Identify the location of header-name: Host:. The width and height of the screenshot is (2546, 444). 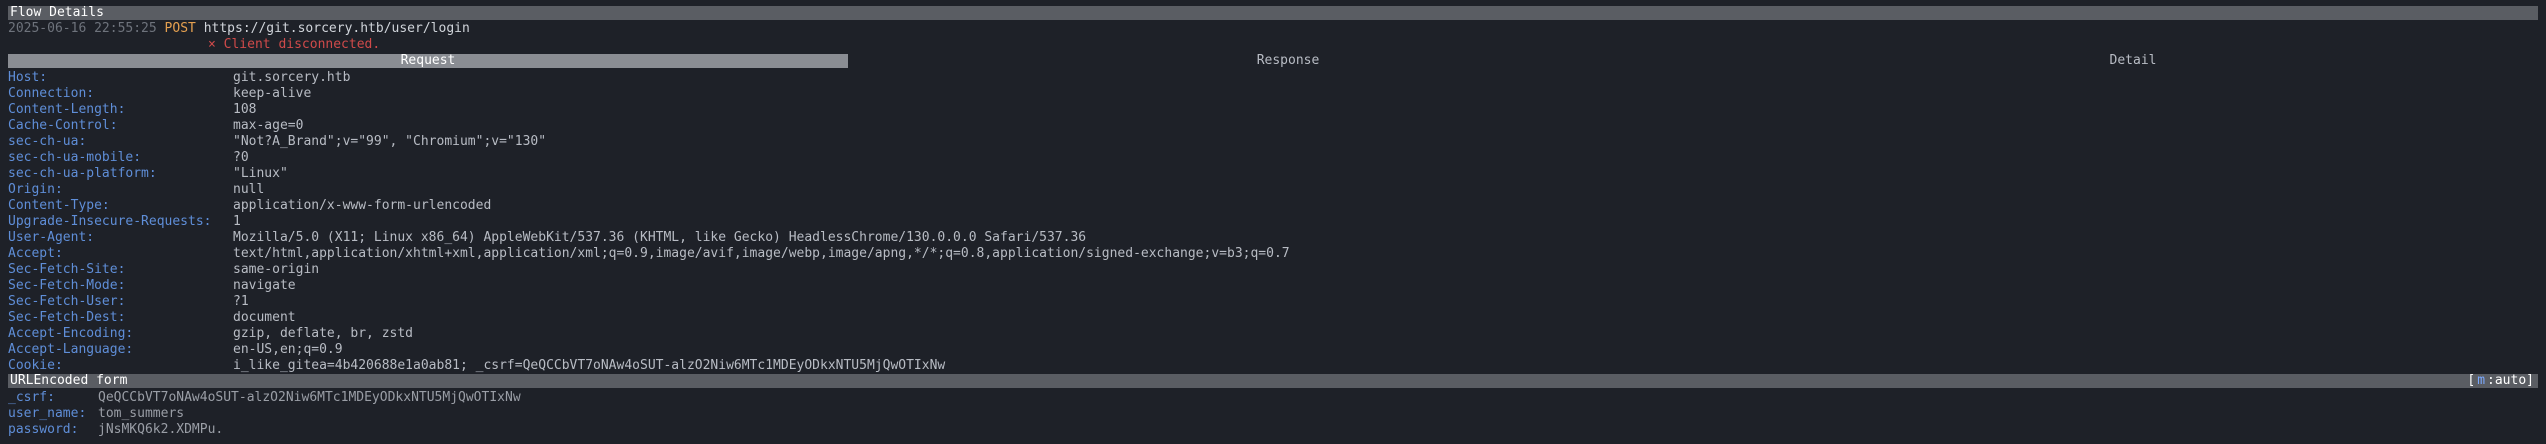
(28, 77).